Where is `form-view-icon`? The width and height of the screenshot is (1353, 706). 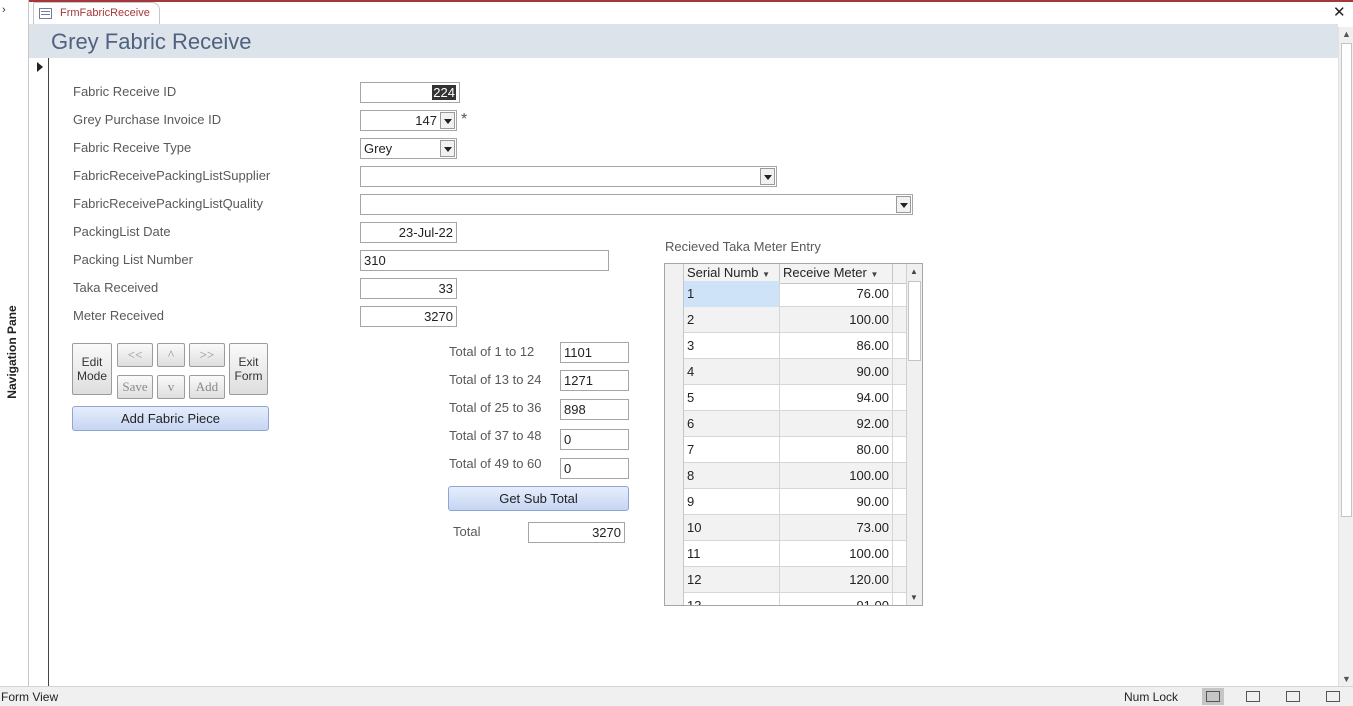
form-view-icon is located at coordinates (1213, 696).